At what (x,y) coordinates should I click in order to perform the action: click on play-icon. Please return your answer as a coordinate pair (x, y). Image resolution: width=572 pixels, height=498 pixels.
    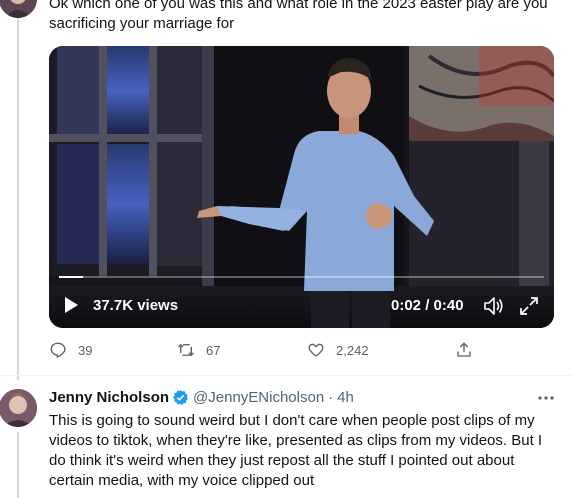
    Looking at the image, I should click on (71, 305).